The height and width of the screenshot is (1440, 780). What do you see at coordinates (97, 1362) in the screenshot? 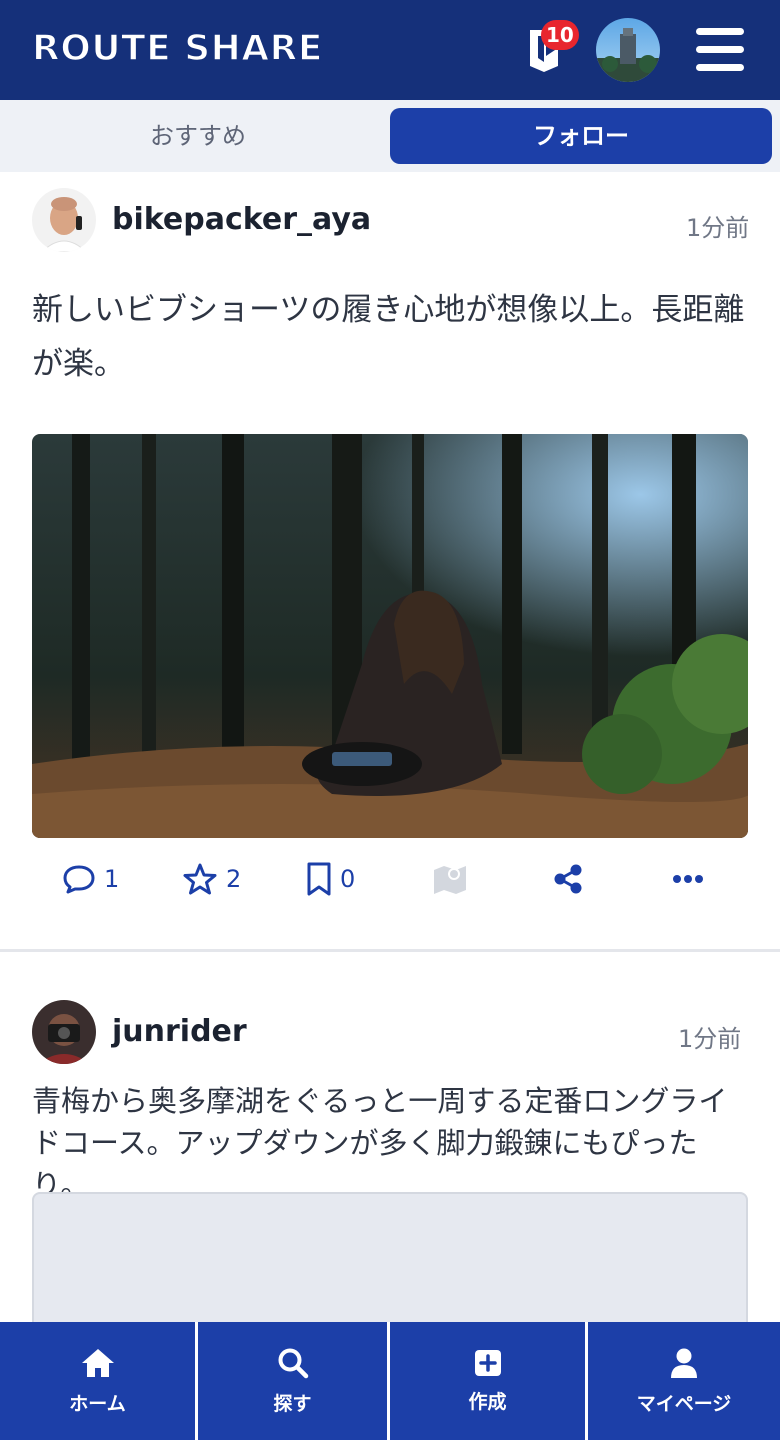
I see `home-icon` at bounding box center [97, 1362].